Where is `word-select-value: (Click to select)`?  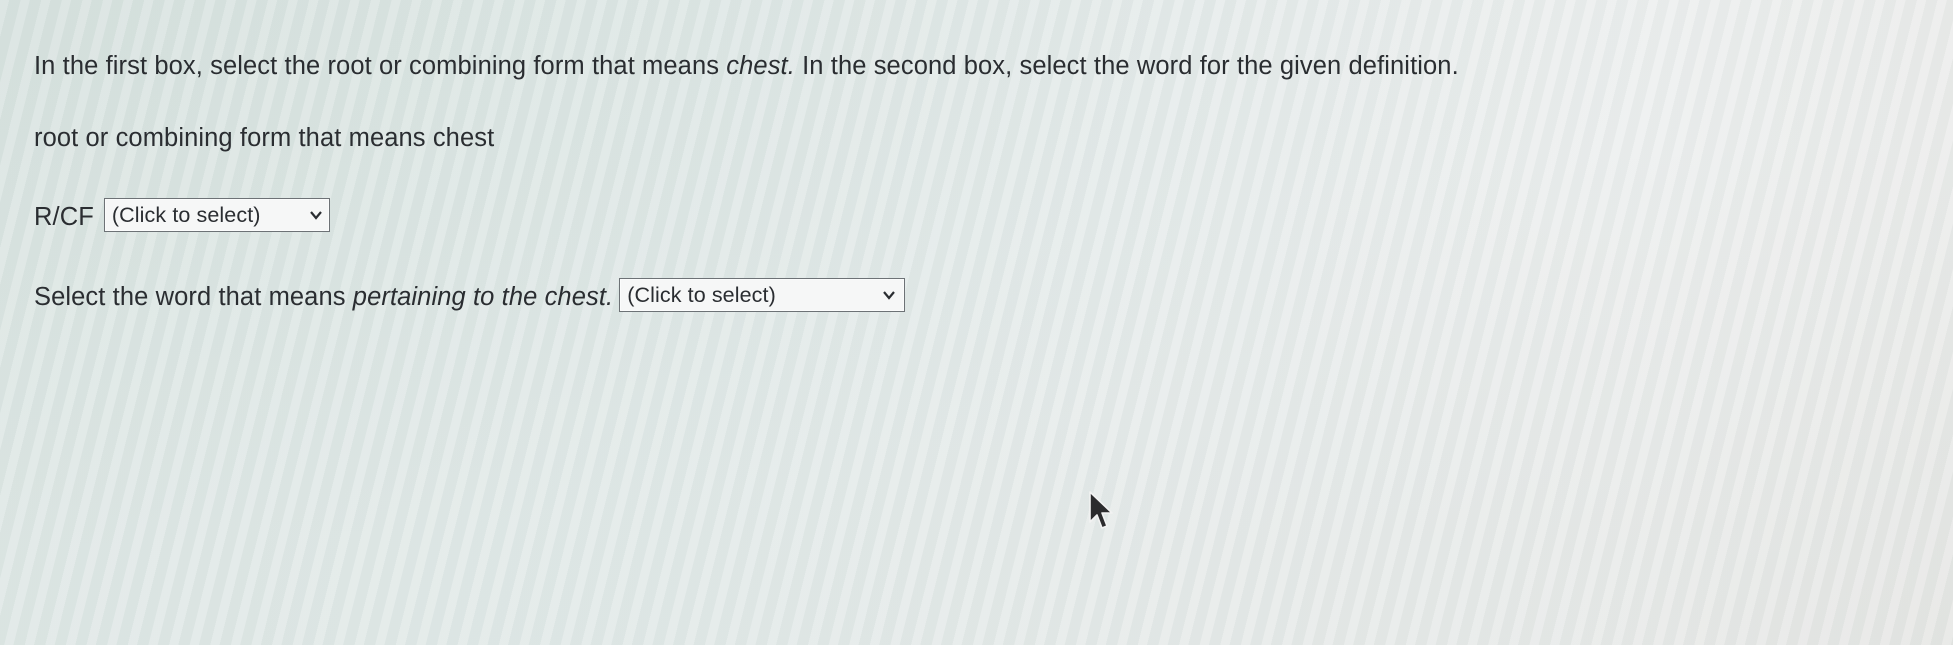 word-select-value: (Click to select) is located at coordinates (701, 295).